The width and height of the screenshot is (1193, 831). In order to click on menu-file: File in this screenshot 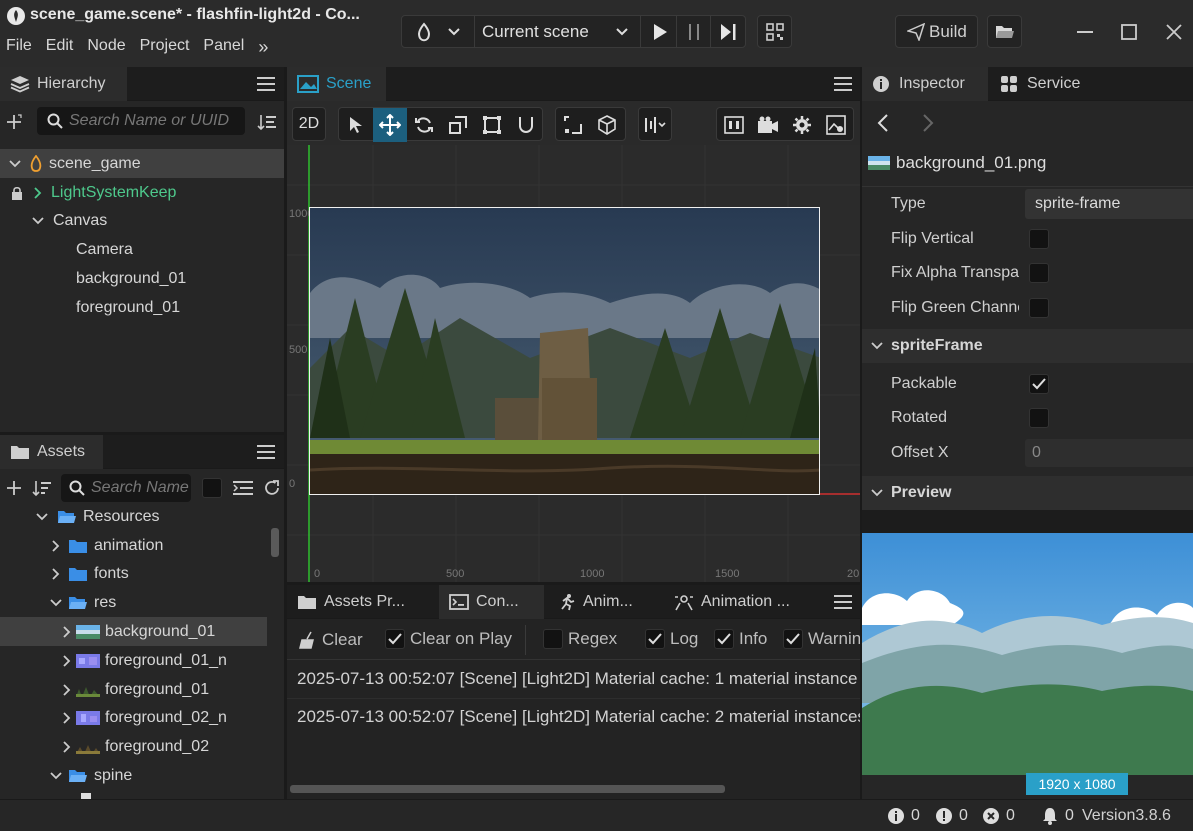, I will do `click(19, 47)`.